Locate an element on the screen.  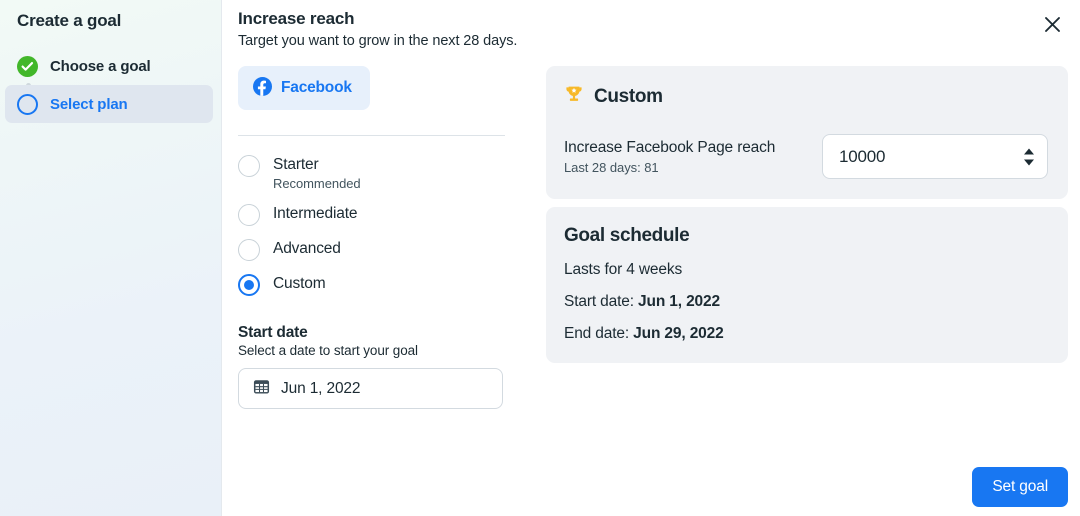
footer: Set goal is located at coordinates (1020, 487).